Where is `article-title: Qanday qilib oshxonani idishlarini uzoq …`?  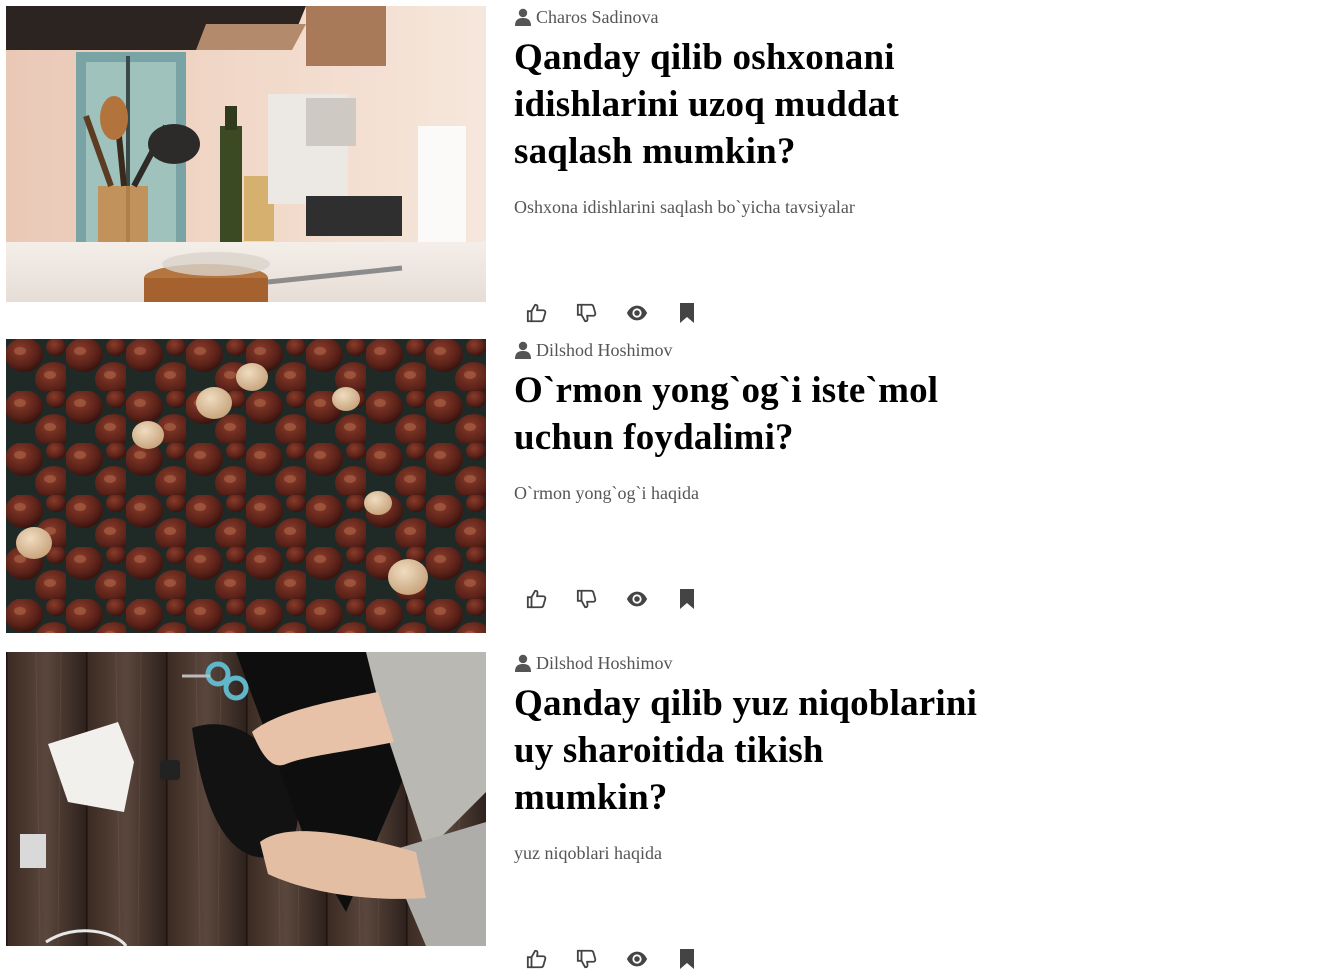
article-title: Qanday qilib oshxonani idishlarini uzoq … is located at coordinates (749, 104).